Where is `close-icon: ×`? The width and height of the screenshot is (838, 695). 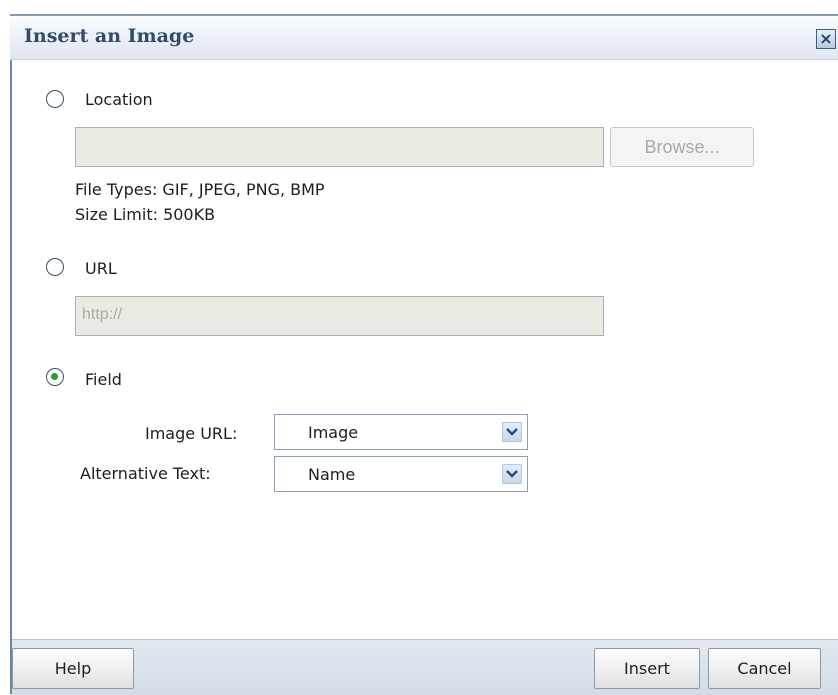 close-icon: × is located at coordinates (826, 38).